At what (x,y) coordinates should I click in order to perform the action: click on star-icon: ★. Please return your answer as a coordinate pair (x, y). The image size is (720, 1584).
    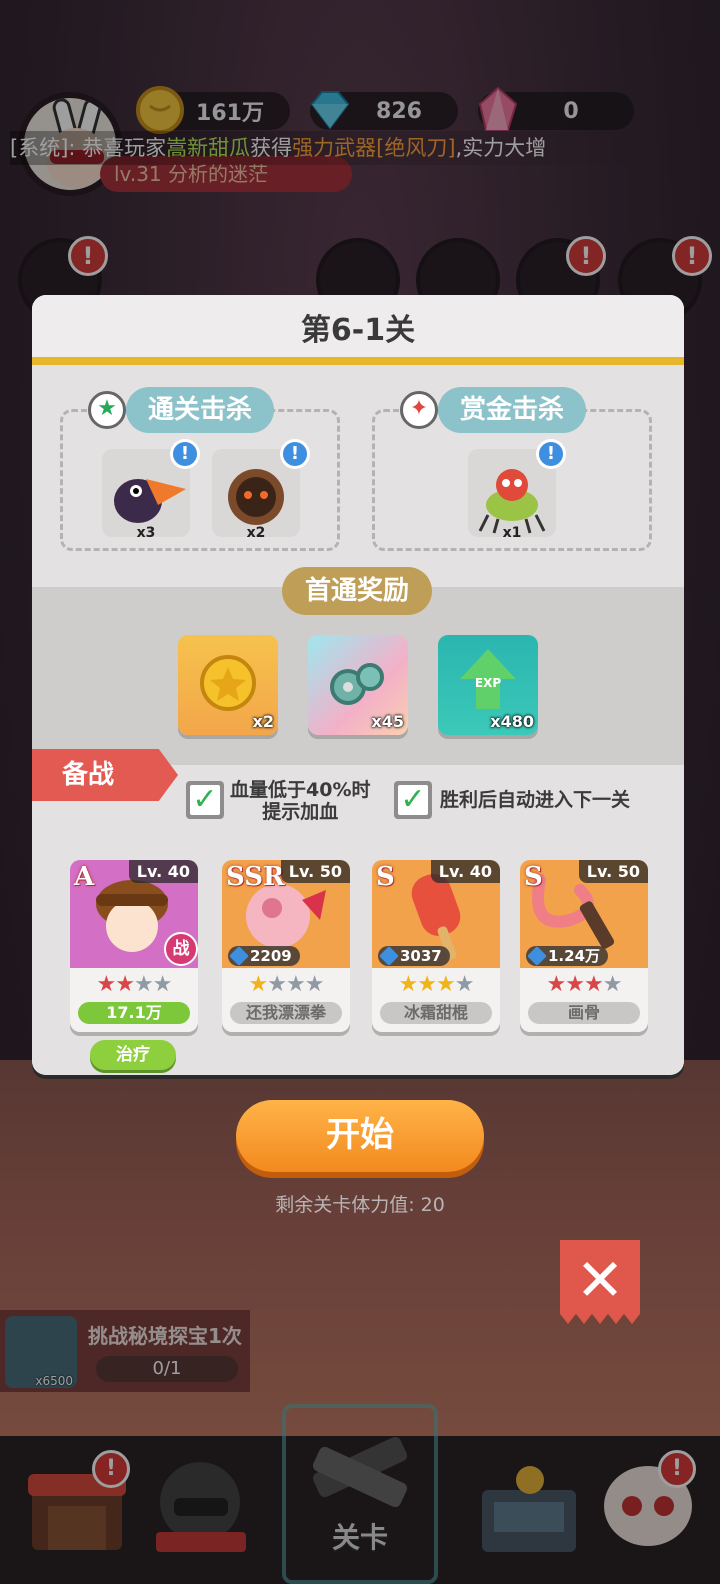
    Looking at the image, I should click on (107, 410).